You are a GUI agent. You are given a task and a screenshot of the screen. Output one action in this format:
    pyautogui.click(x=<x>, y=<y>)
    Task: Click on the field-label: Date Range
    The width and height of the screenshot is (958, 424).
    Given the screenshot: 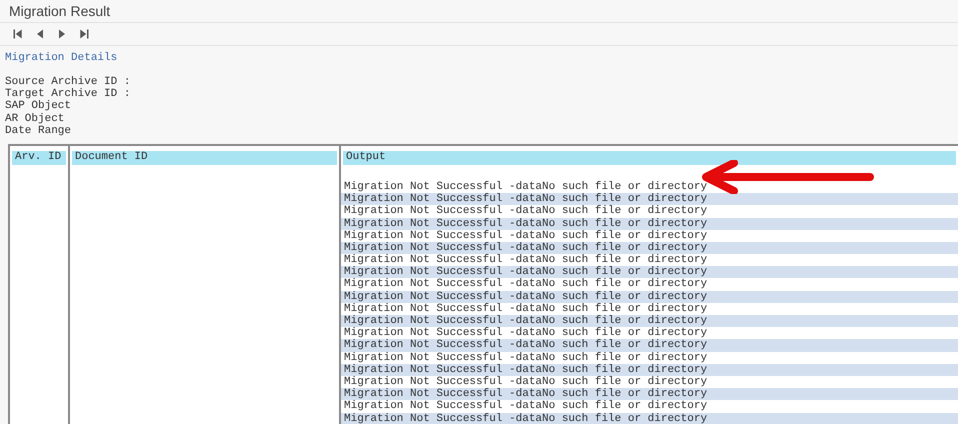 What is the action you would take?
    pyautogui.click(x=38, y=130)
    